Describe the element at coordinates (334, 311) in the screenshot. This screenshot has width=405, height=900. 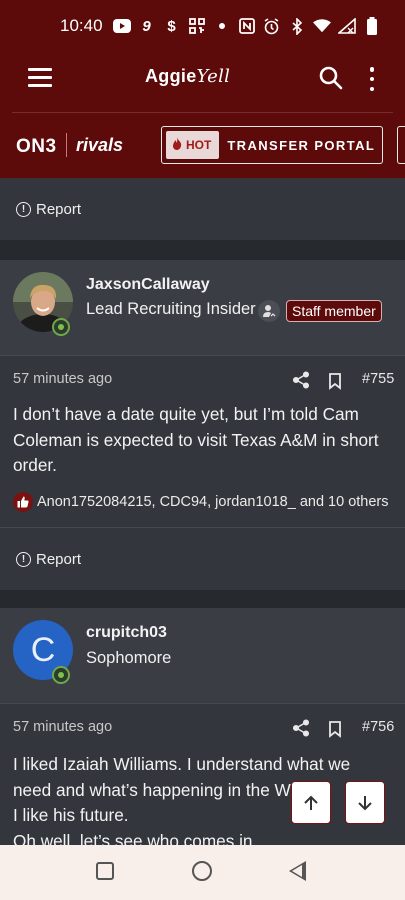
I see `staff-member-badge: Staff member` at that location.